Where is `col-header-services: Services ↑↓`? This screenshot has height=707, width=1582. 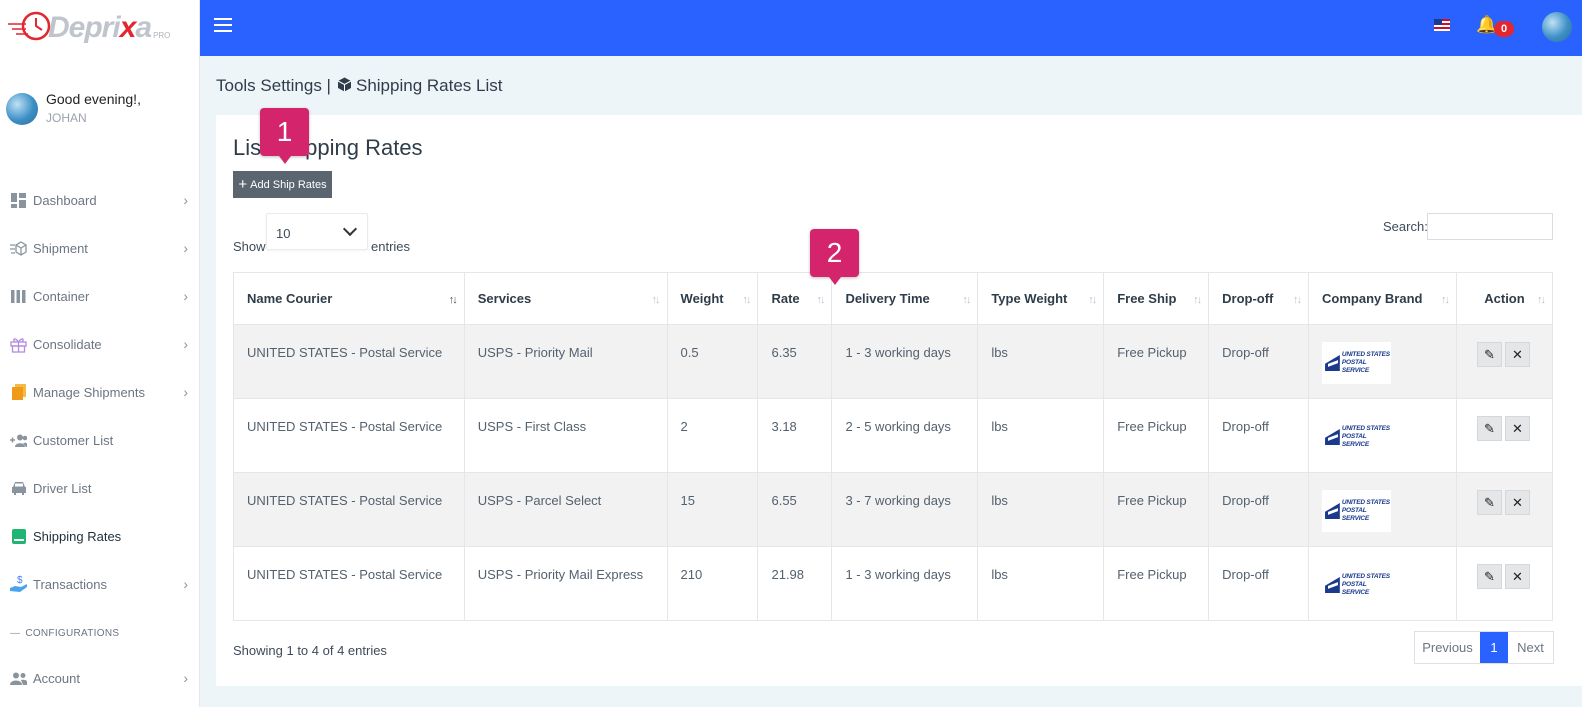
col-header-services: Services ↑↓ is located at coordinates (565, 298).